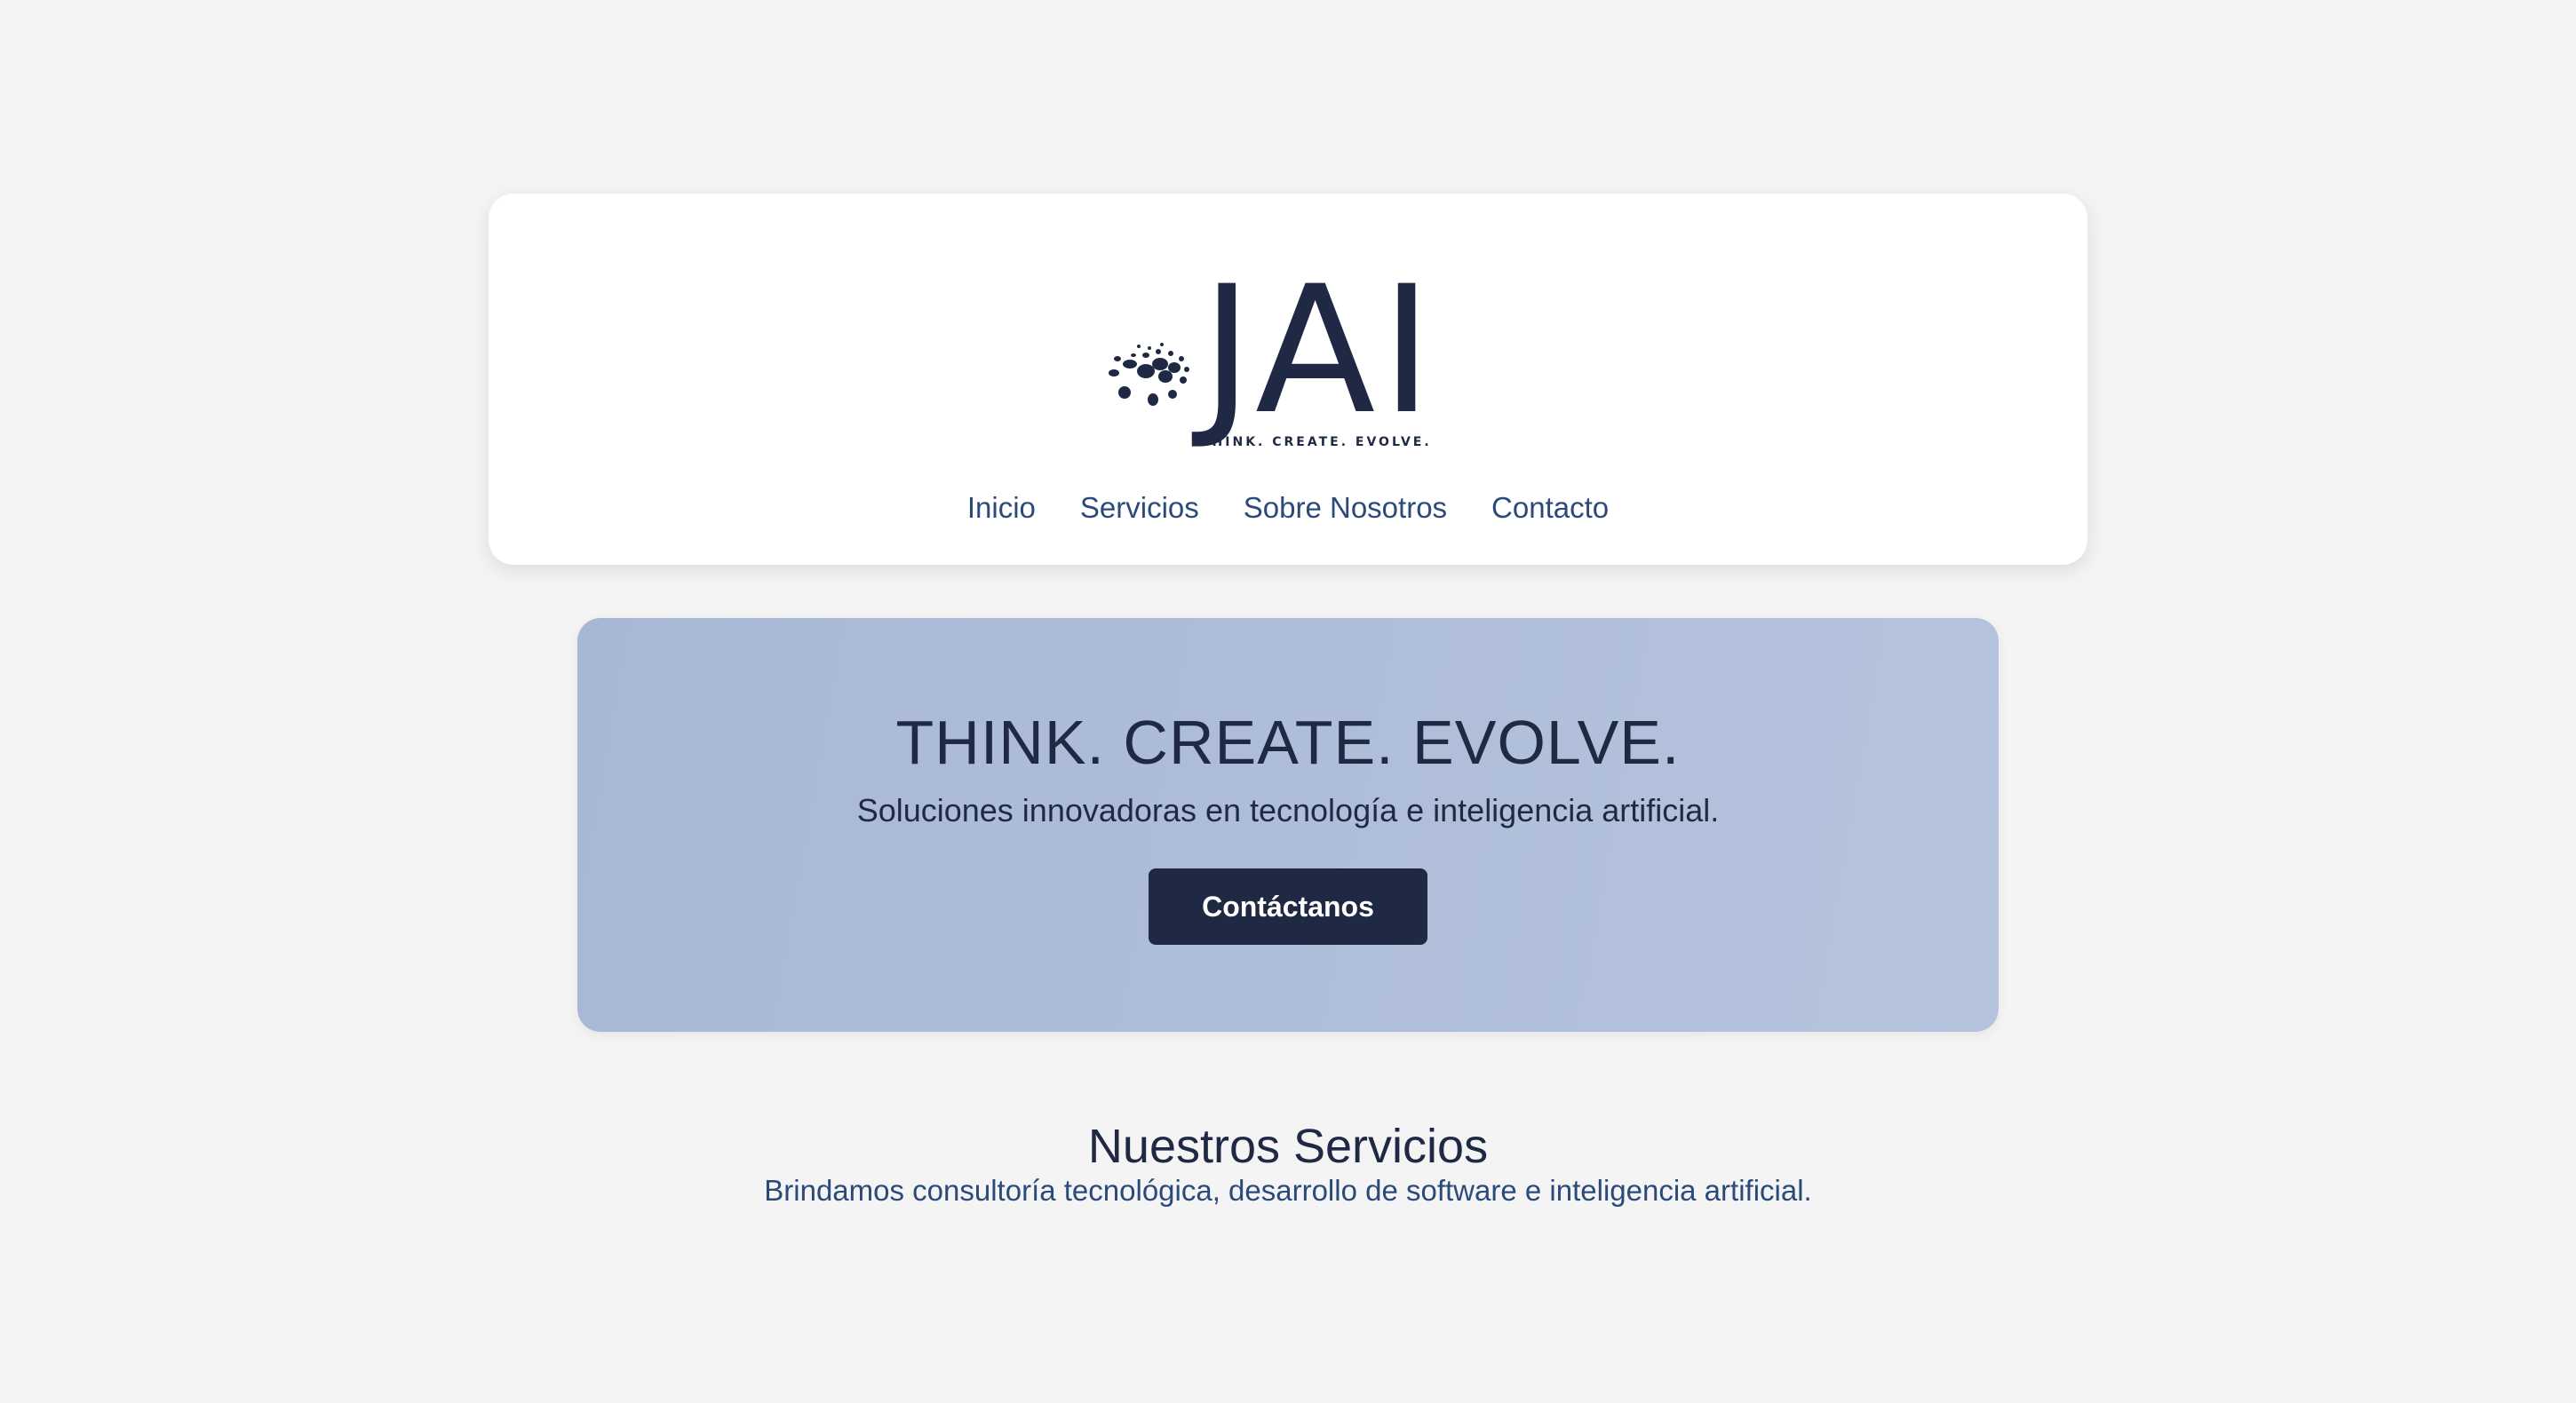 This screenshot has height=1403, width=2576. I want to click on brand-logo: JAI THINK. CREATE. EVOLVE., so click(1266, 360).